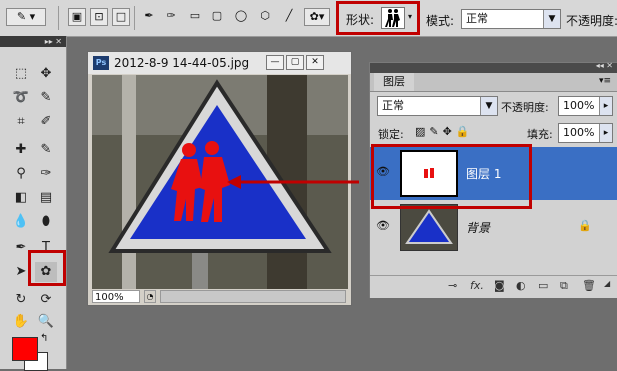 This screenshot has width=617, height=371. What do you see at coordinates (46, 98) in the screenshot?
I see `quick-select-tool-icon: ✎` at bounding box center [46, 98].